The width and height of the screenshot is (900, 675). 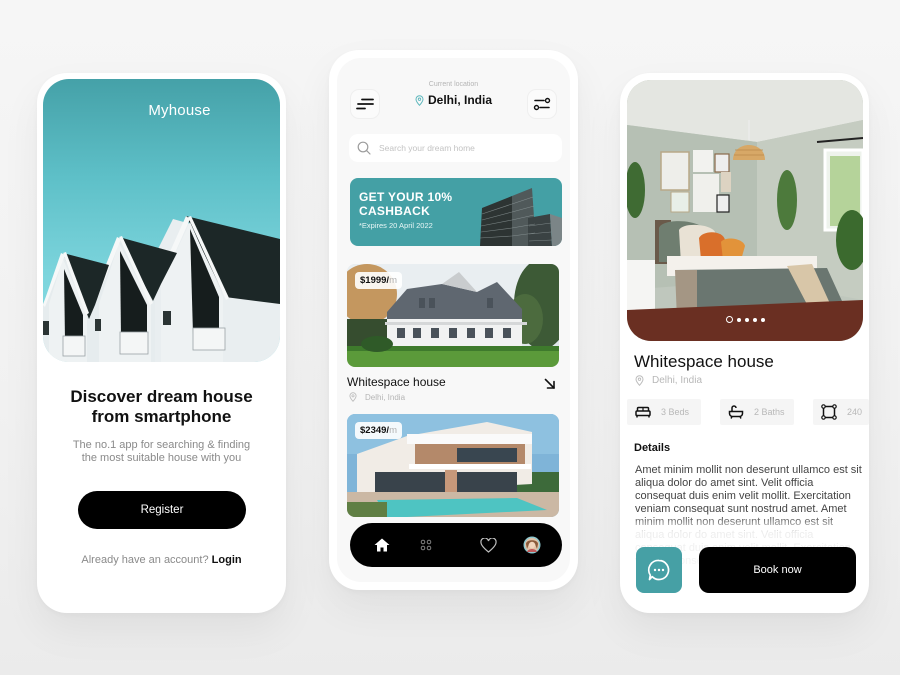 What do you see at coordinates (643, 412) in the screenshot?
I see `bed-icon` at bounding box center [643, 412].